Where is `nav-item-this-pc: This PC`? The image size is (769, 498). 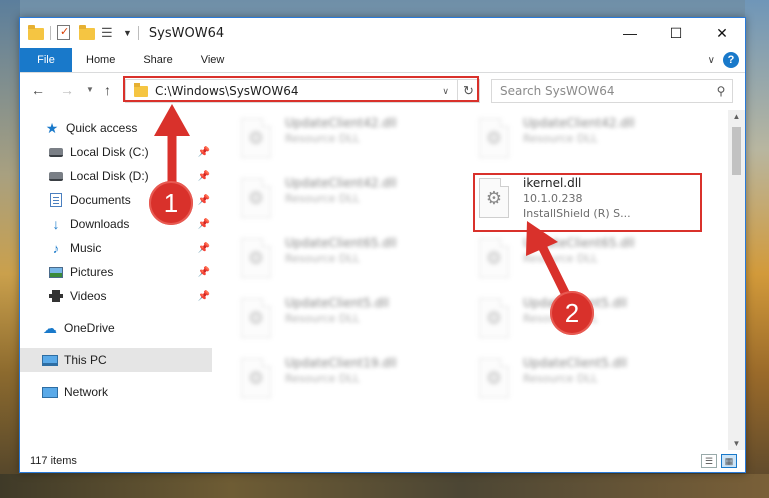 nav-item-this-pc: This PC is located at coordinates (116, 360).